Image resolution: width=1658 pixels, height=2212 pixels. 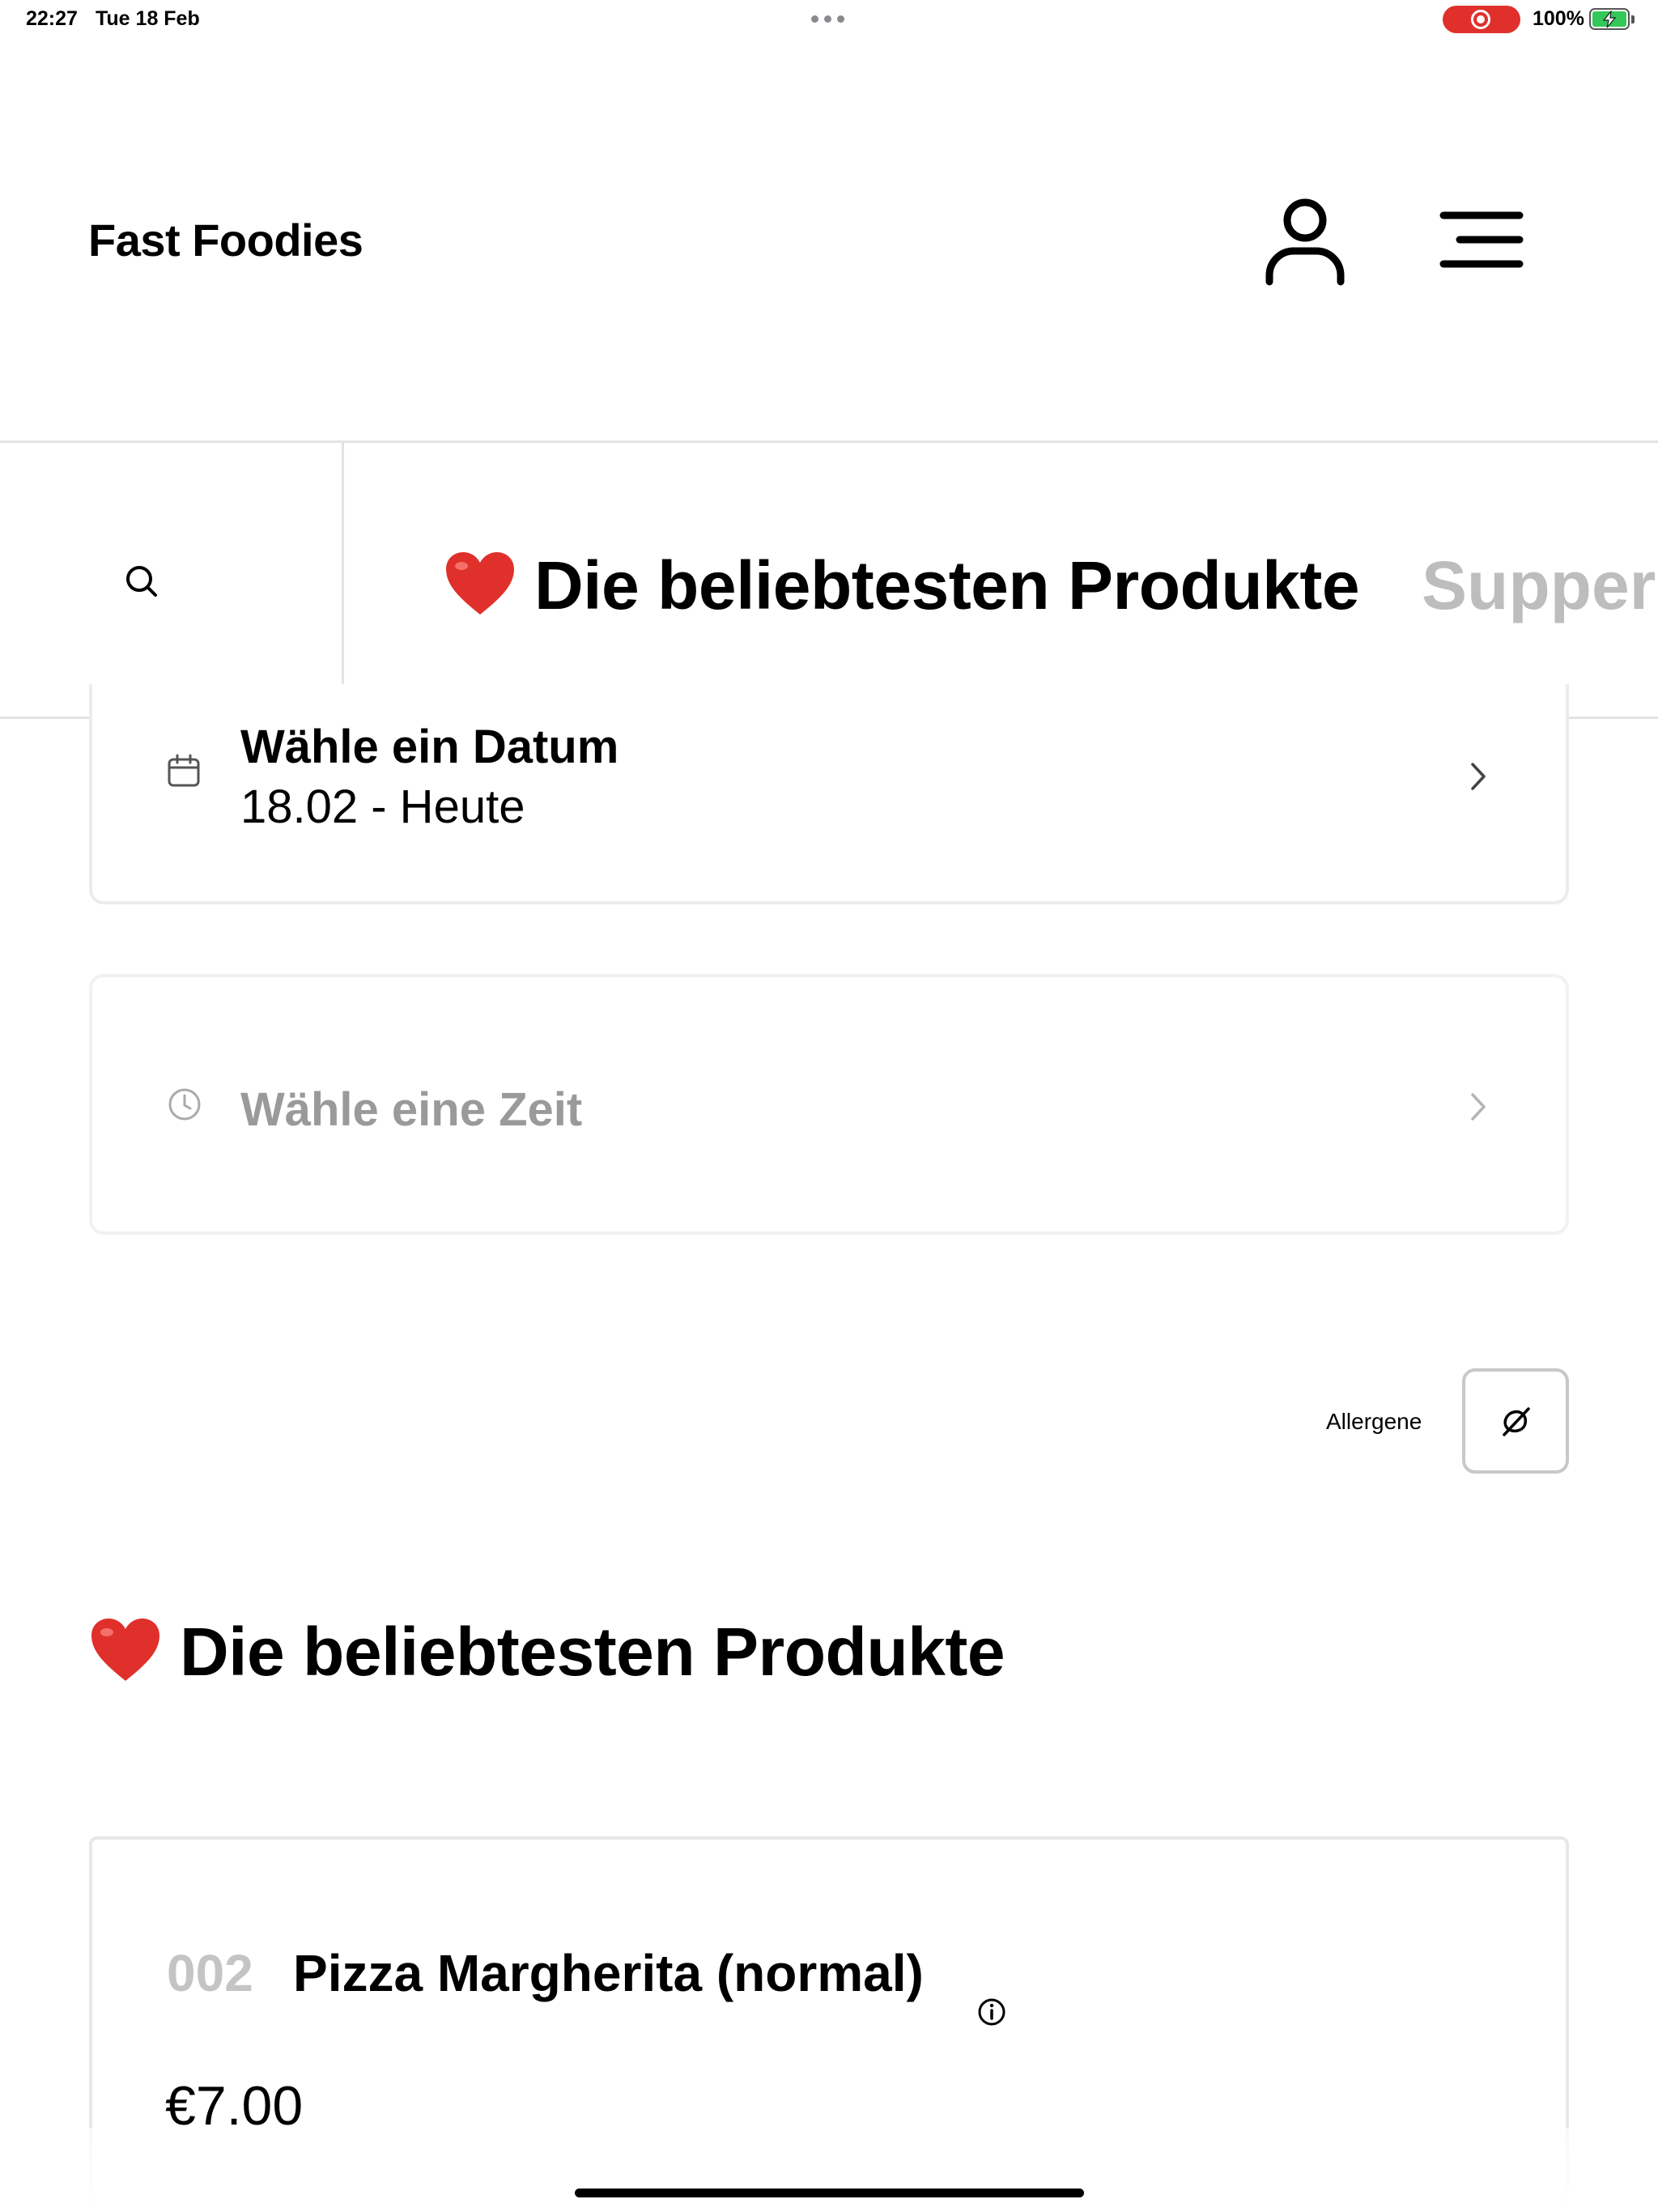 What do you see at coordinates (829, 2170) in the screenshot?
I see `bottom-fade` at bounding box center [829, 2170].